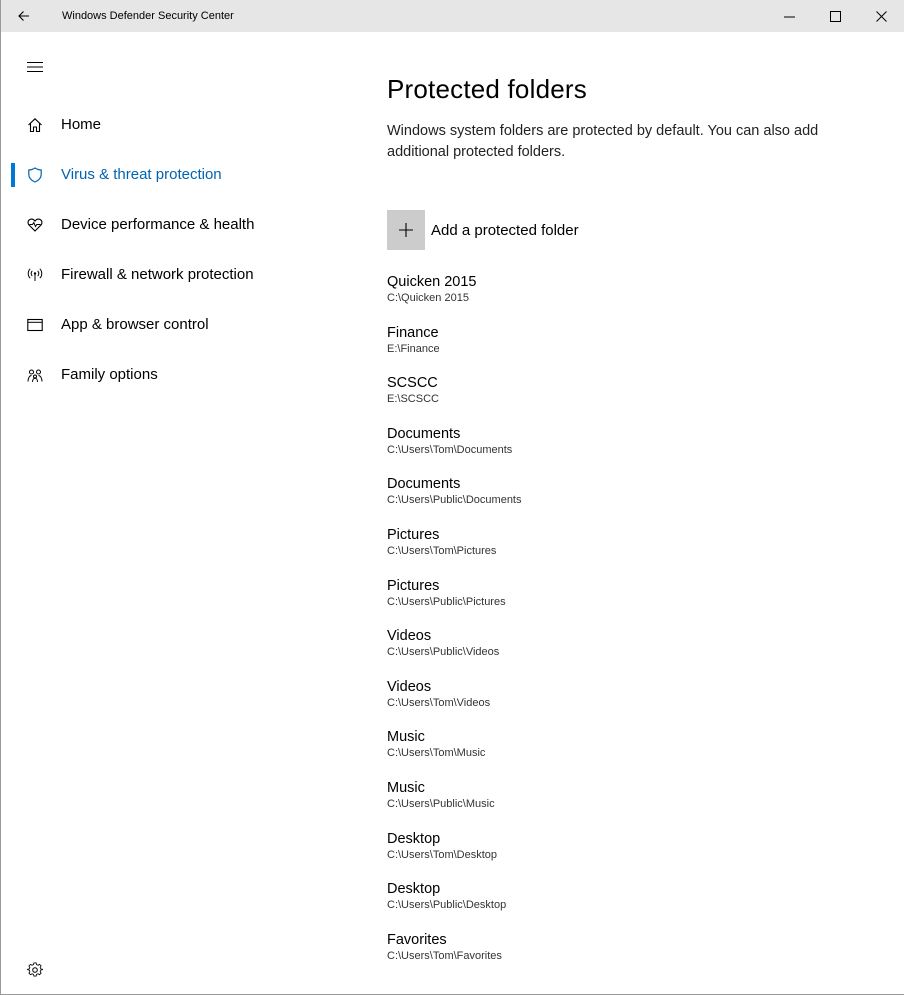 This screenshot has height=995, width=904. I want to click on folder-path: C:\Users\Tom\Favorites, so click(444, 955).